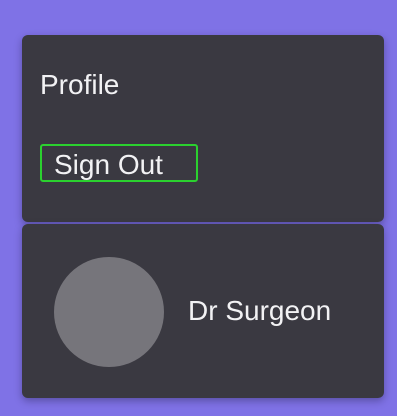 The image size is (397, 416). Describe the element at coordinates (79, 85) in the screenshot. I see `profile-menu-item: Profile` at that location.